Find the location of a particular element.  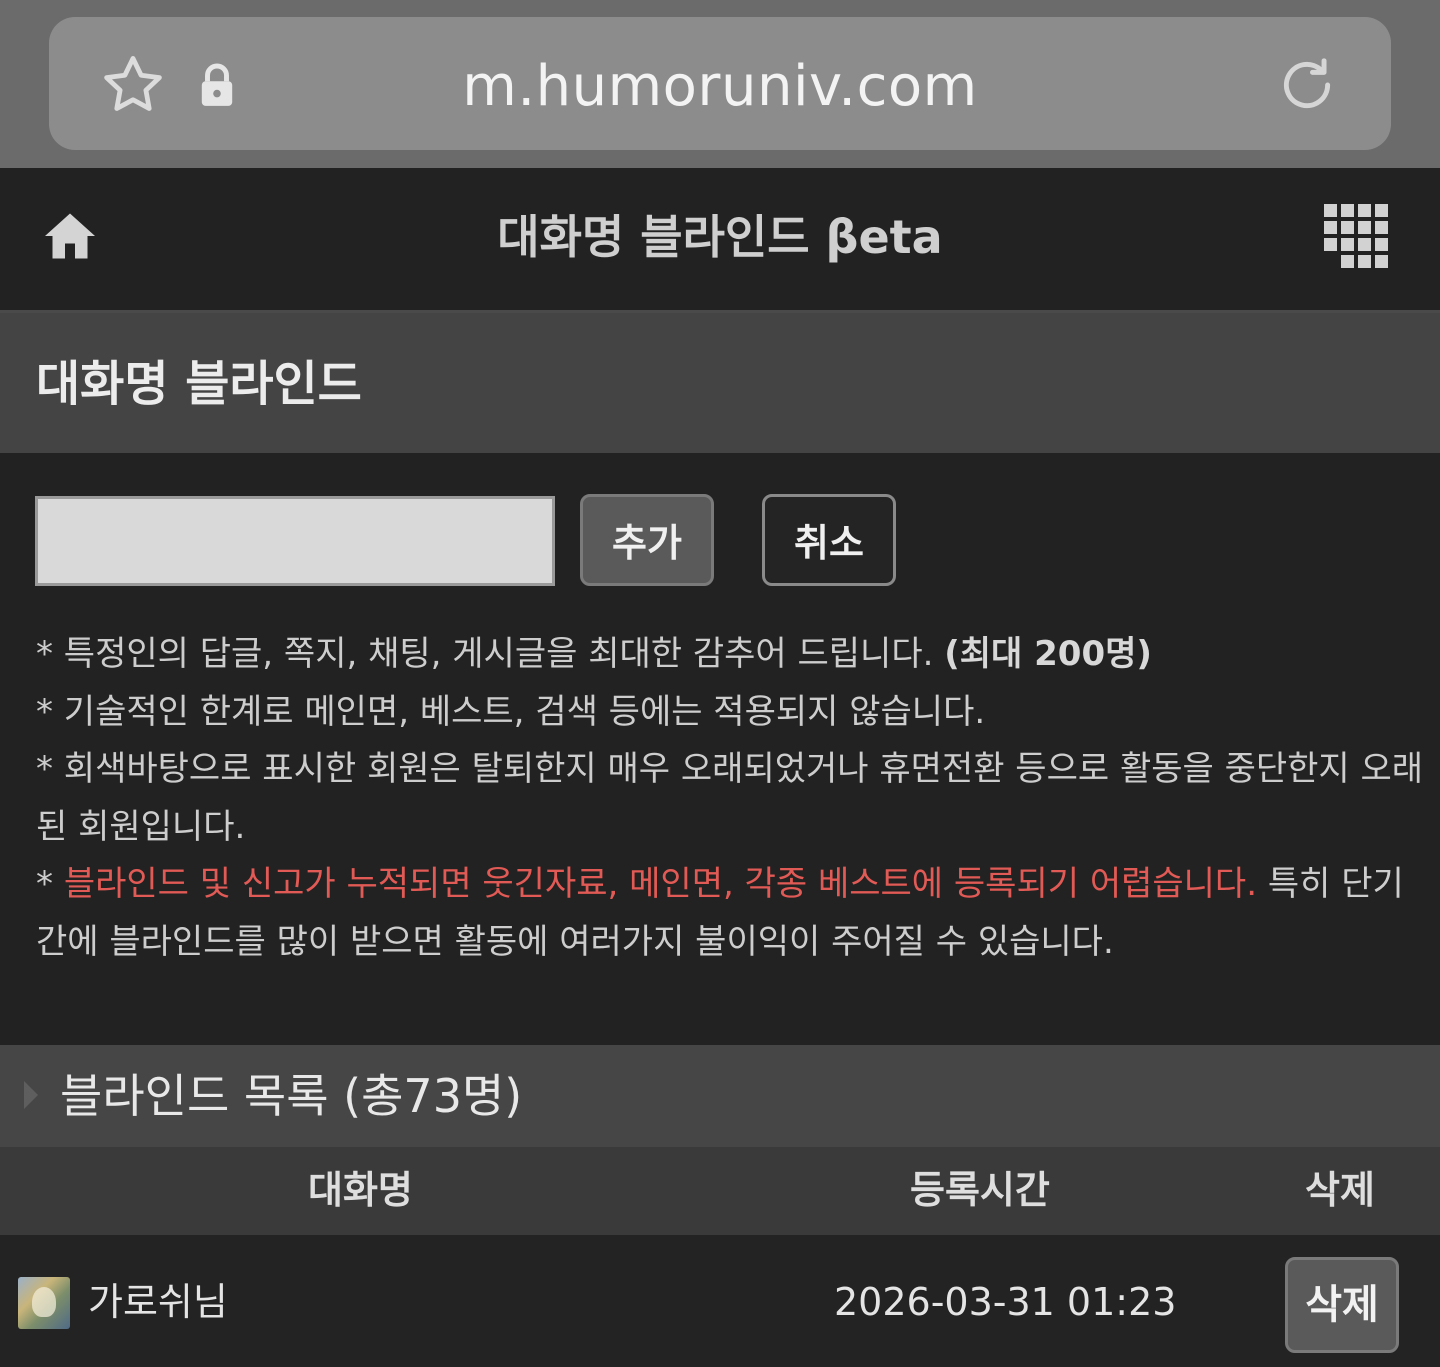

row-nickname: 가로쉬님 is located at coordinates (158, 1302).